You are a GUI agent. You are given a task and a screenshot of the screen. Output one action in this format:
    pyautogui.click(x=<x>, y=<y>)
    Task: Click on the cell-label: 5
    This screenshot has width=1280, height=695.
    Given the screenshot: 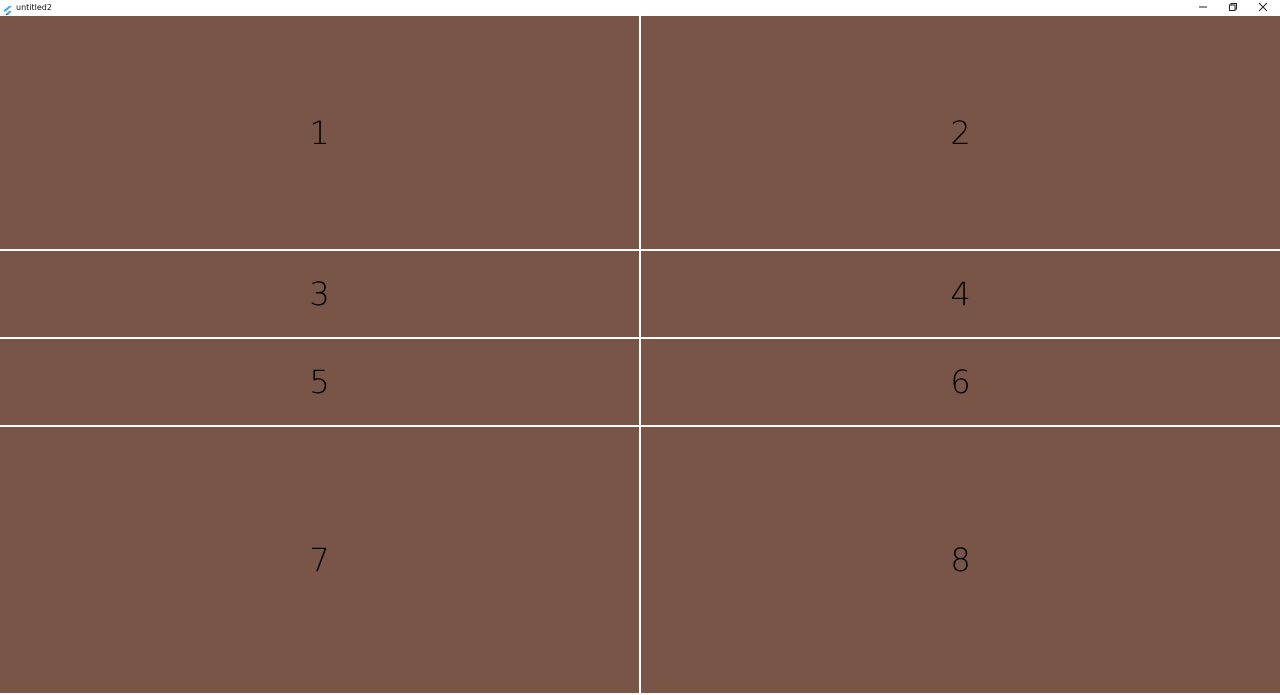 What is the action you would take?
    pyautogui.click(x=319, y=382)
    